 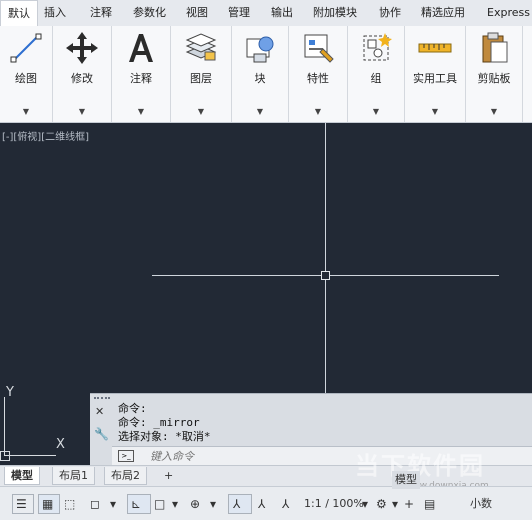 What do you see at coordinates (420, 466) in the screenshot?
I see `watermark-logo: 当下软件园` at bounding box center [420, 466].